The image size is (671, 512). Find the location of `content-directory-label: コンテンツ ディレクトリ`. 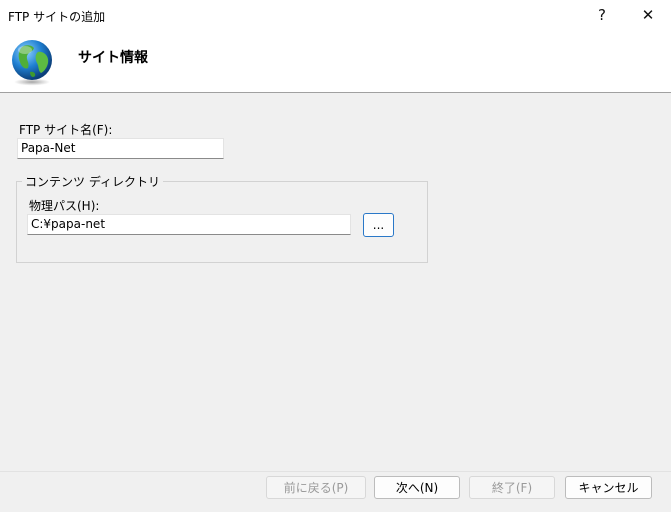

content-directory-label: コンテンツ ディレクトリ is located at coordinates (92, 181).